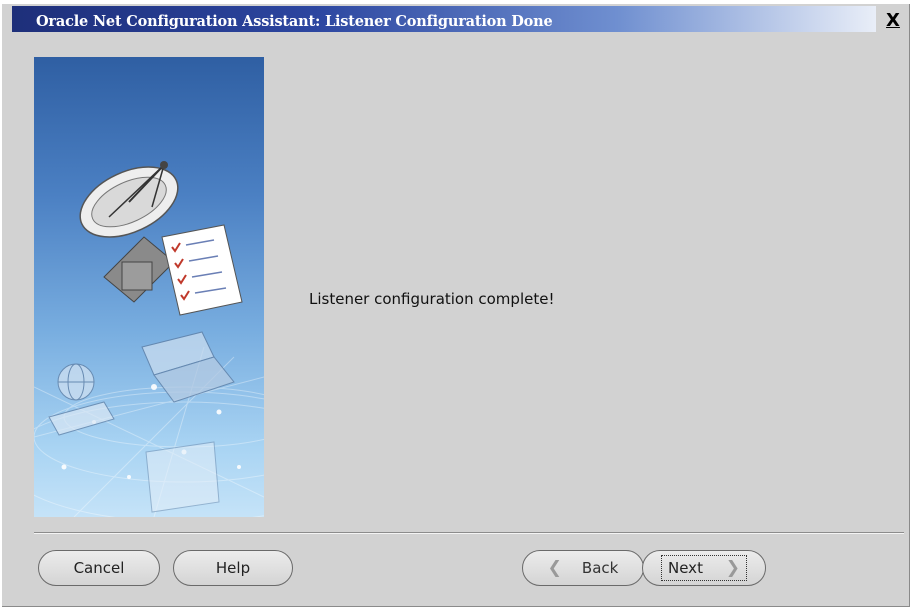  What do you see at coordinates (732, 568) in the screenshot?
I see `chevron-right-icon: ❯` at bounding box center [732, 568].